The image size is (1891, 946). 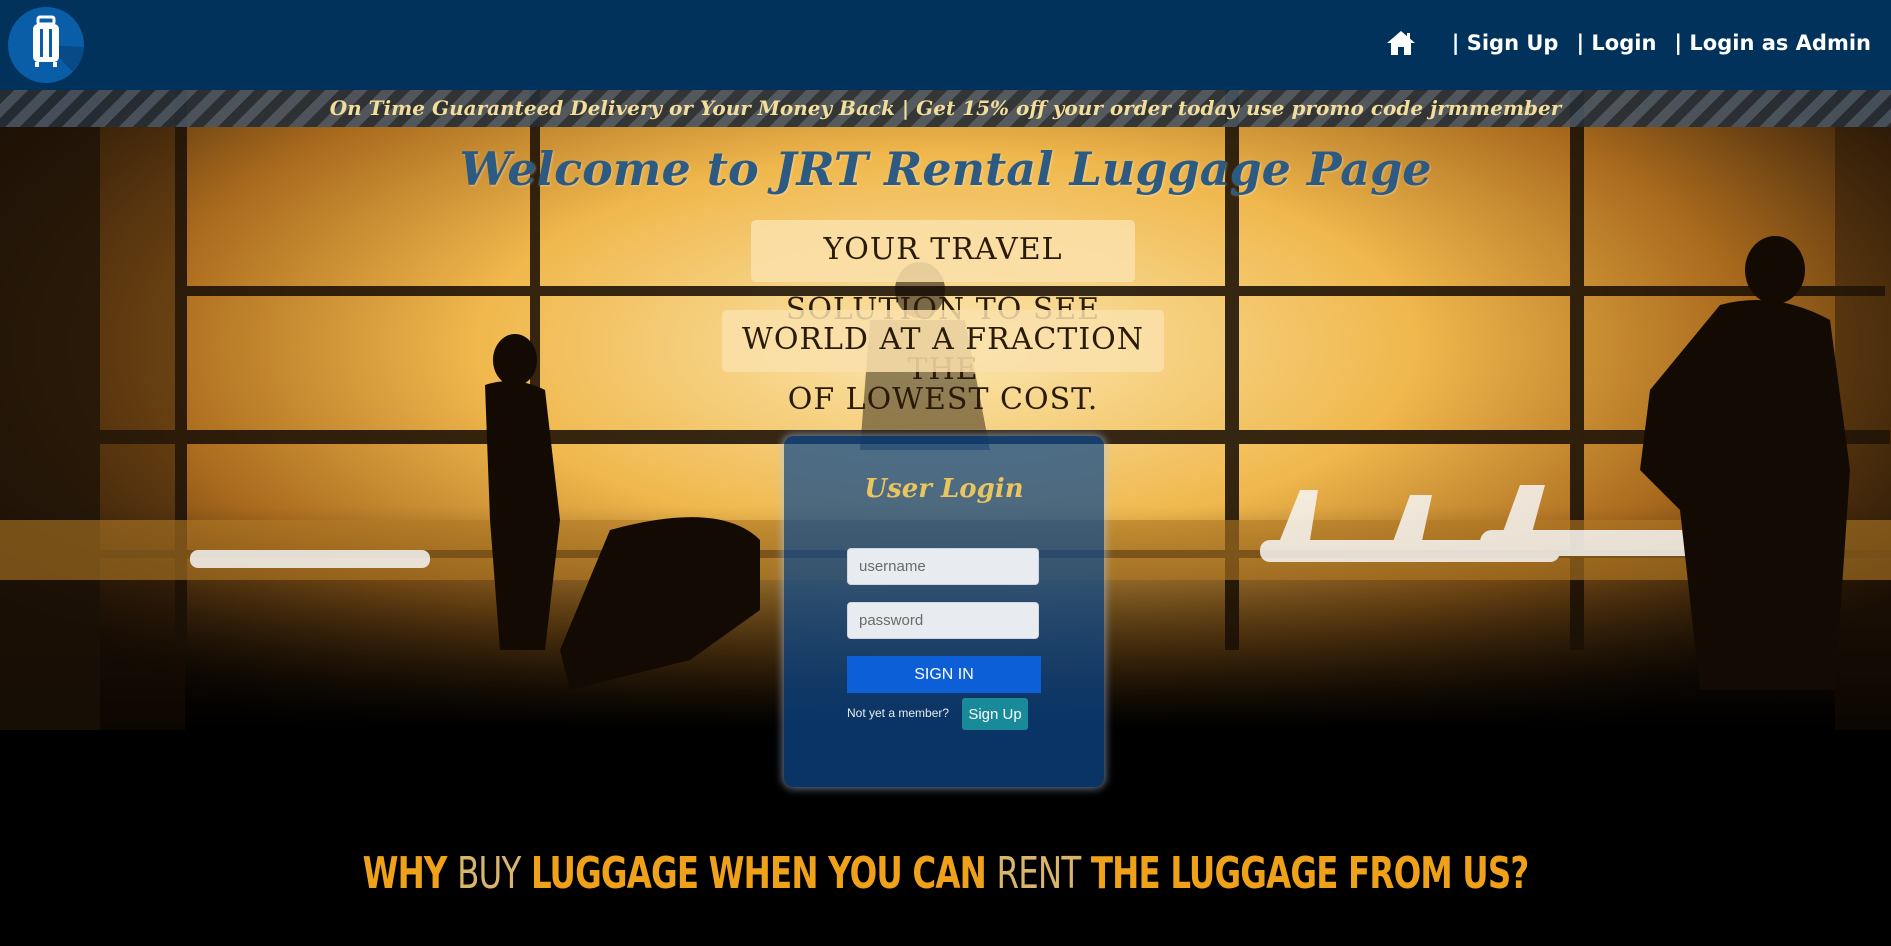 I want to click on tagline-line-1: YOUR TRAVEL SOLUTION TO SEE THE, so click(x=943, y=303).